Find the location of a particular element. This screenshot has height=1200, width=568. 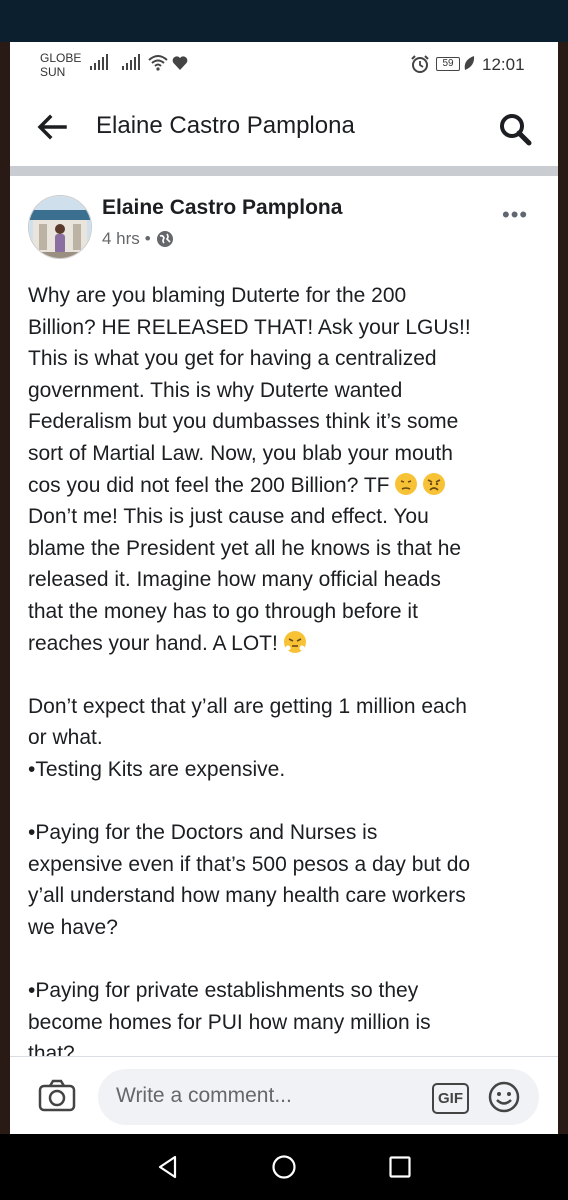

signal-icon is located at coordinates (100, 62).